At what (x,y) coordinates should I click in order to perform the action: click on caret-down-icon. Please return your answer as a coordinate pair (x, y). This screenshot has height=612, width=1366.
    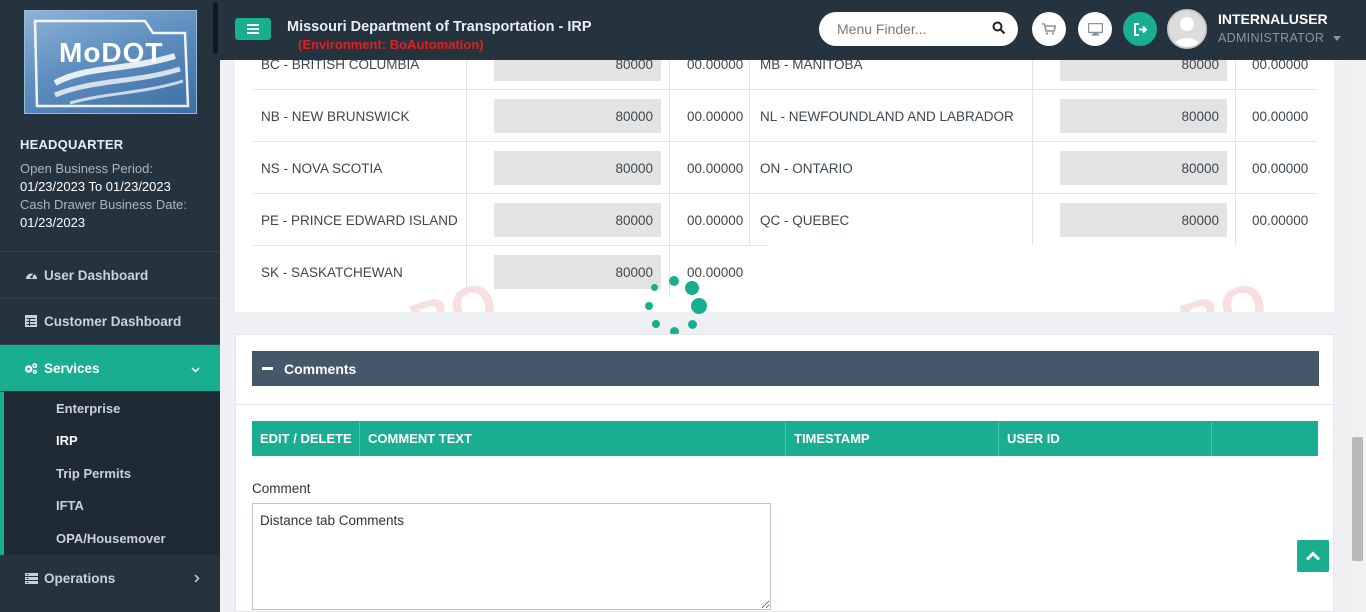
    Looking at the image, I should click on (1337, 39).